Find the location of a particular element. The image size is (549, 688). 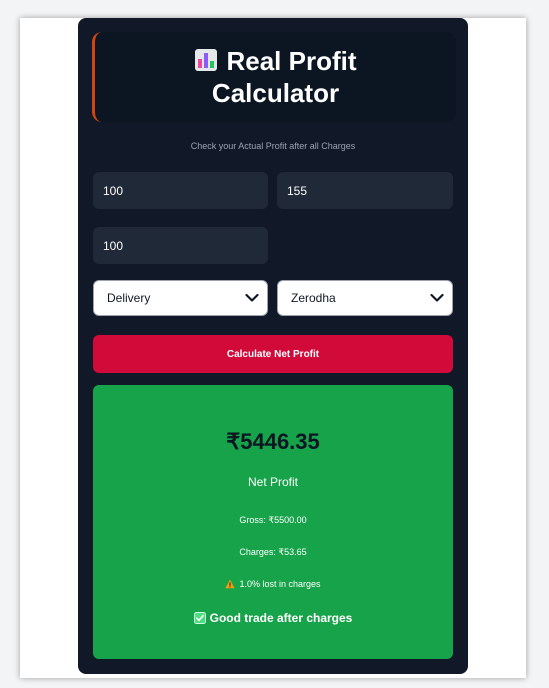

sell-price-input is located at coordinates (365, 190).